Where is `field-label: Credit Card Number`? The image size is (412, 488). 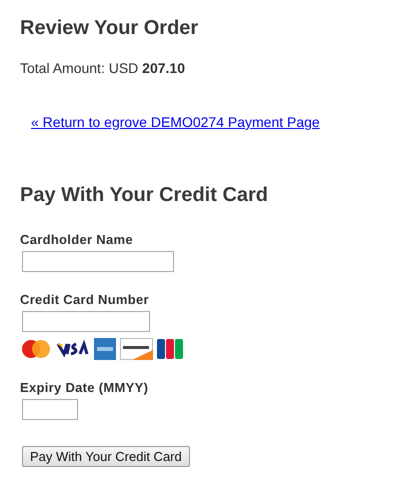
field-label: Credit Card Number is located at coordinates (85, 300).